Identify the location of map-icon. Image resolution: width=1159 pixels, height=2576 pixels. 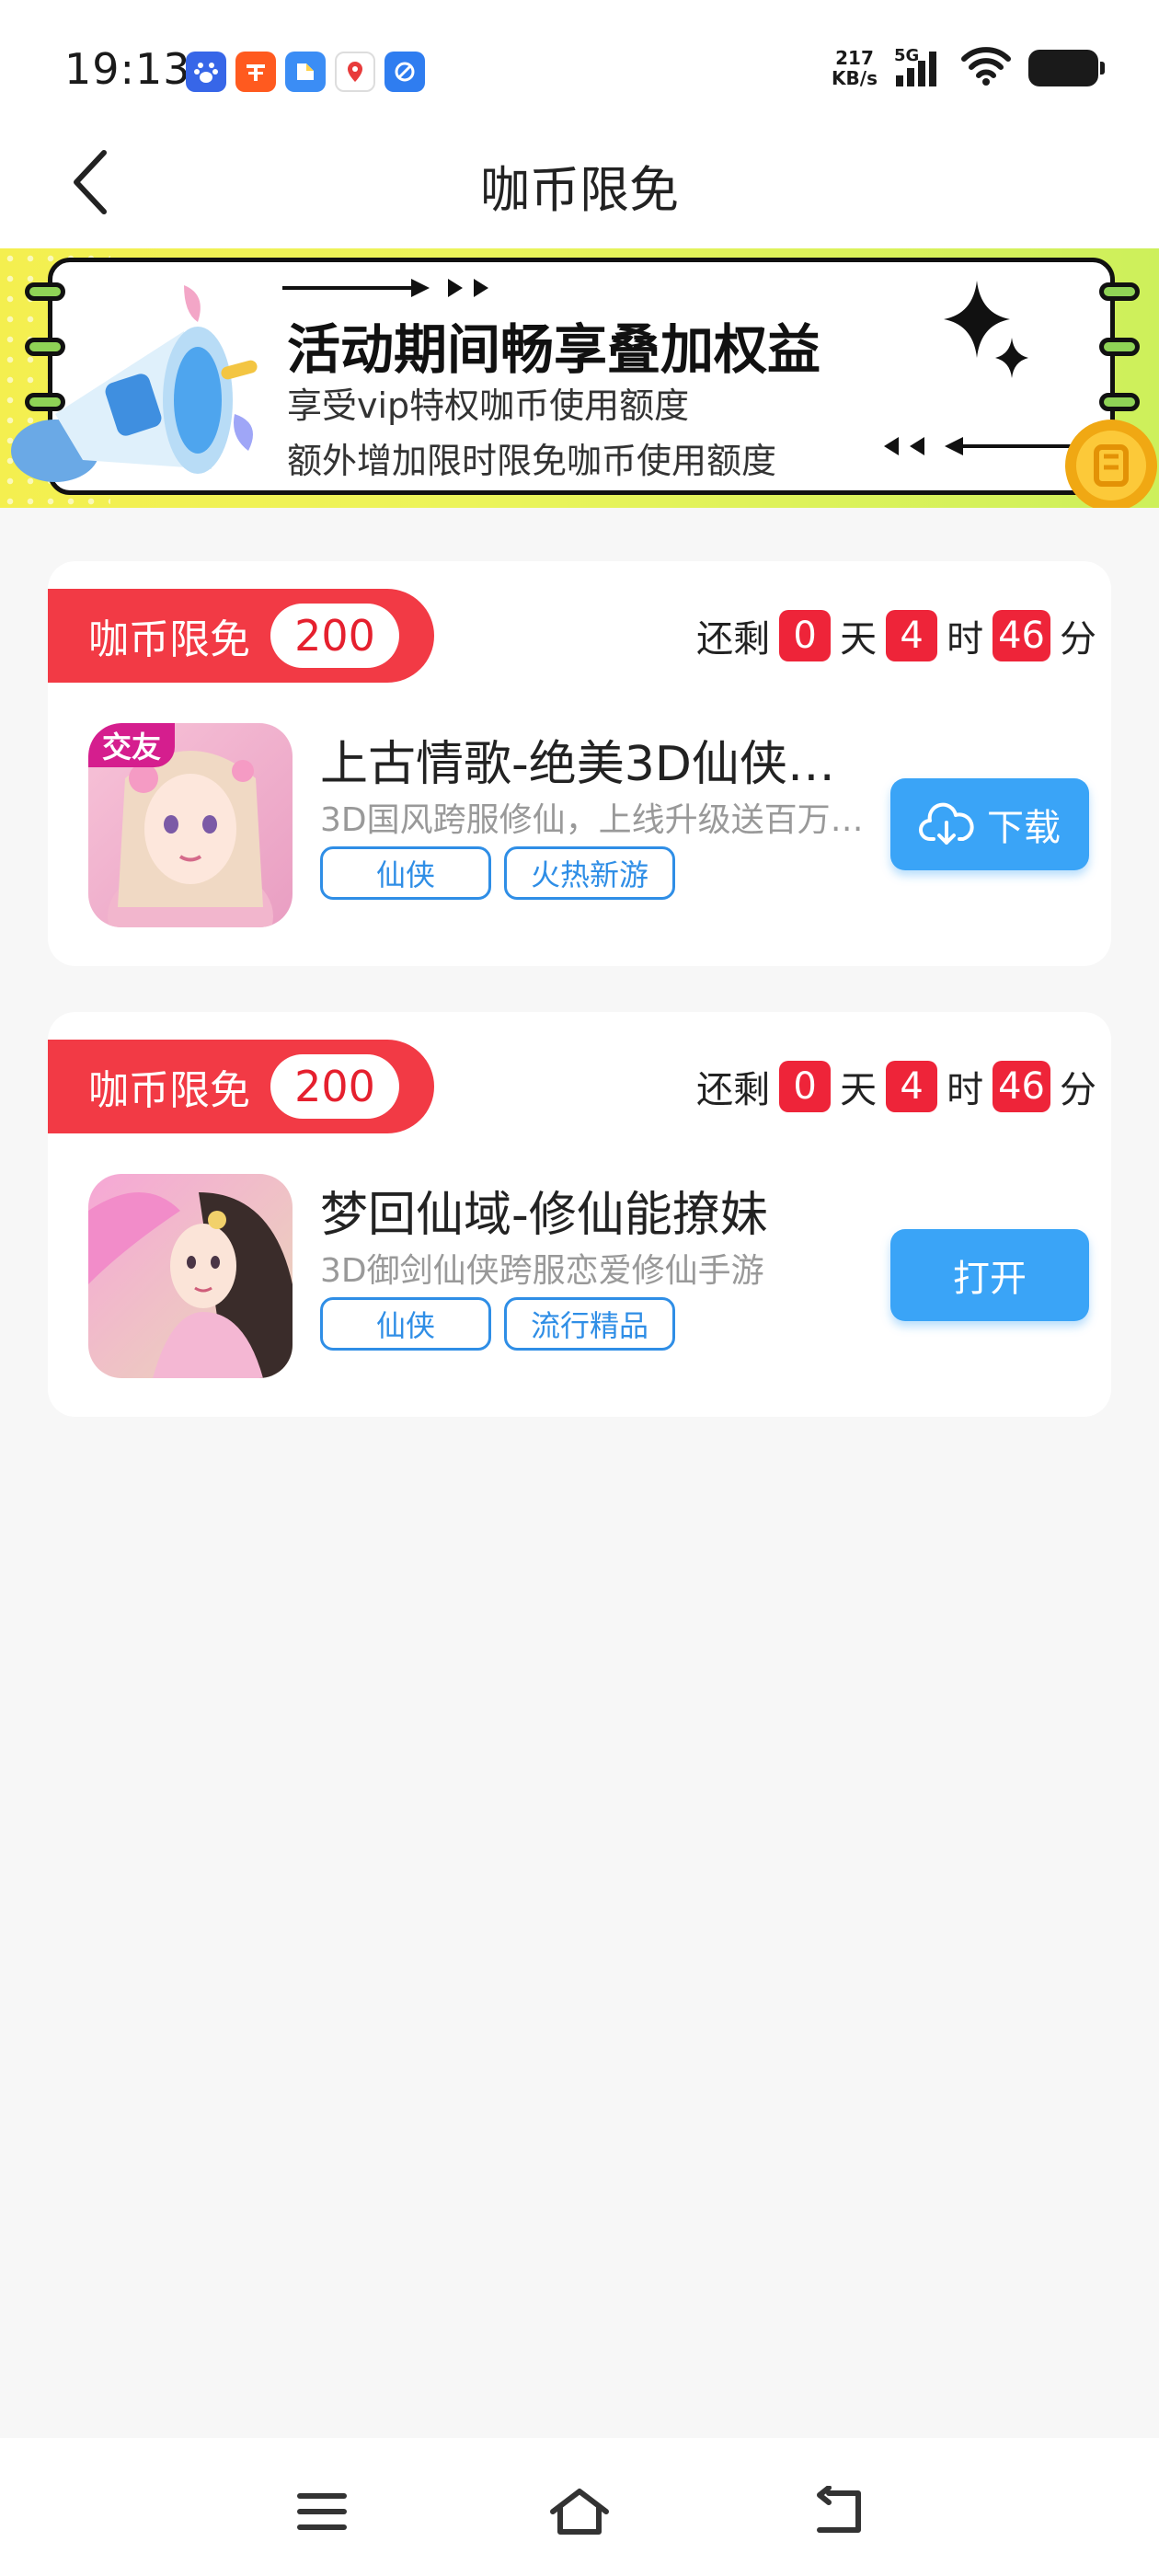
(355, 72).